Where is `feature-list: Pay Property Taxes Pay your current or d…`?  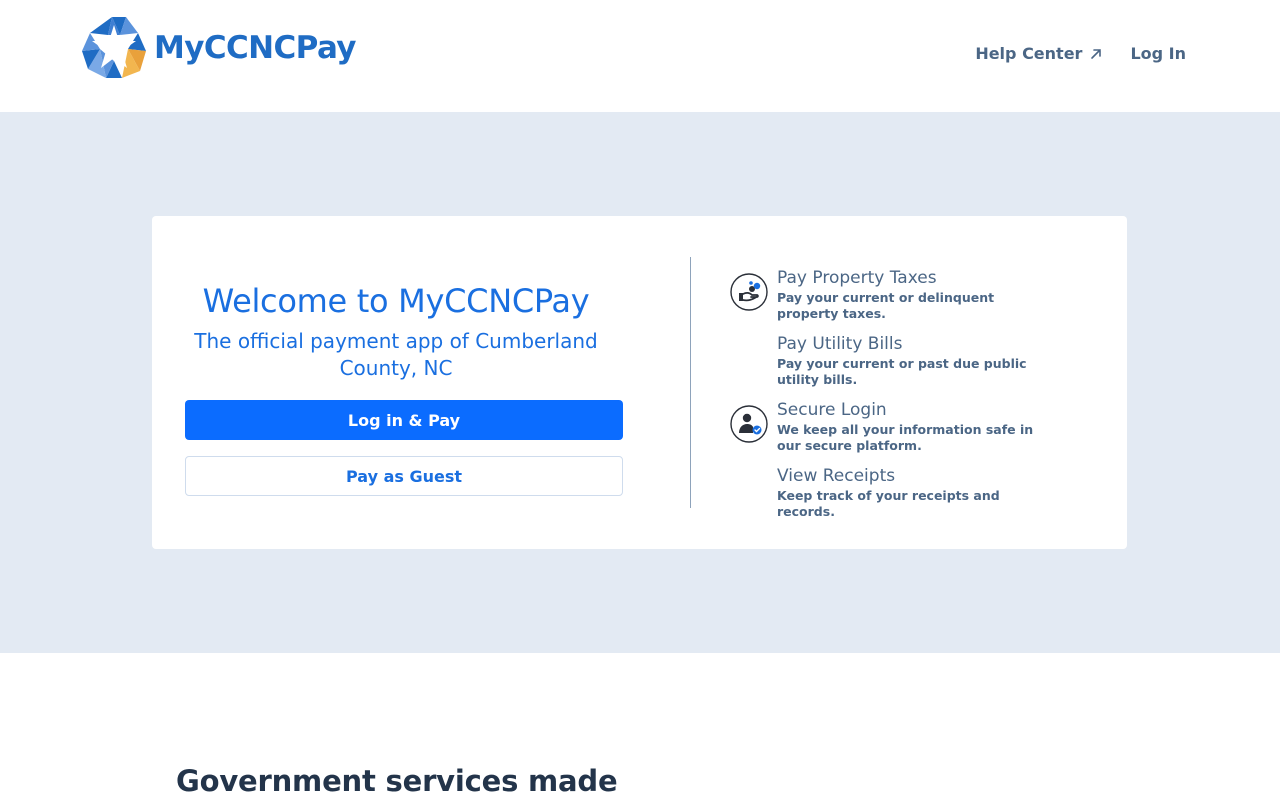 feature-list: Pay Property Taxes Pay your current or d… is located at coordinates (889, 398).